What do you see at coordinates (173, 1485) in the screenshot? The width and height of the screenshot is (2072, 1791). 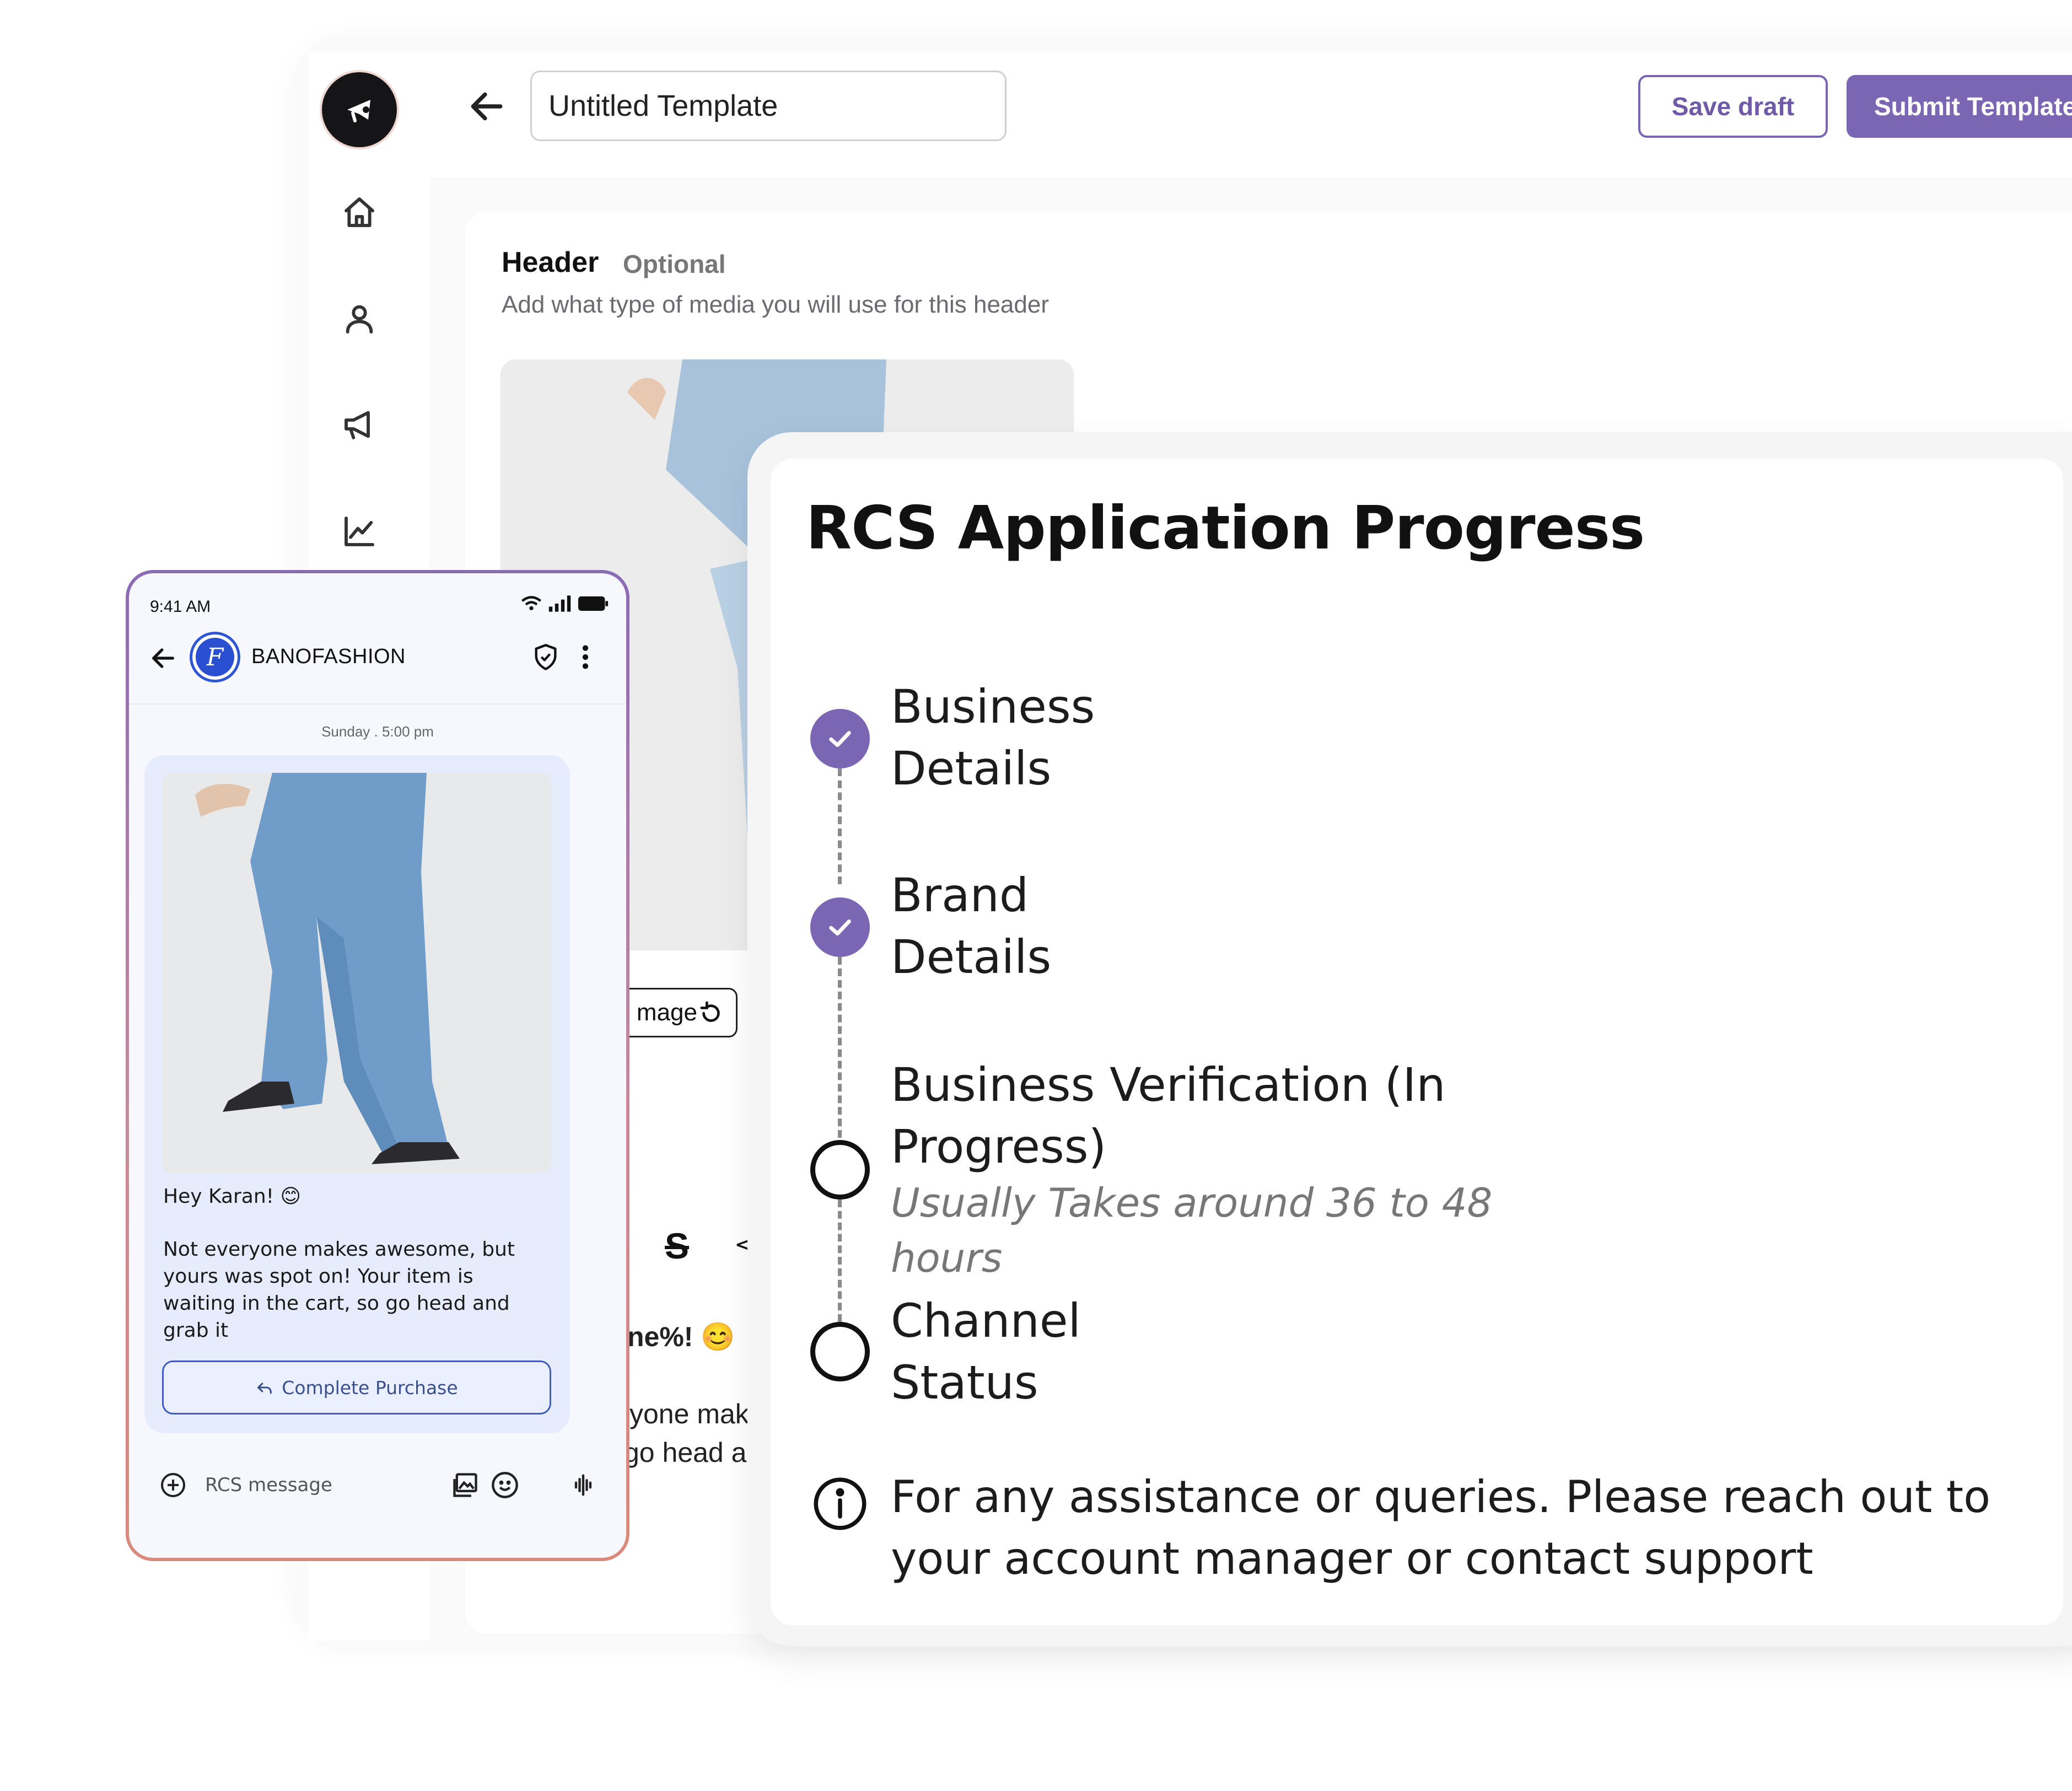 I see `add-attachment-icon` at bounding box center [173, 1485].